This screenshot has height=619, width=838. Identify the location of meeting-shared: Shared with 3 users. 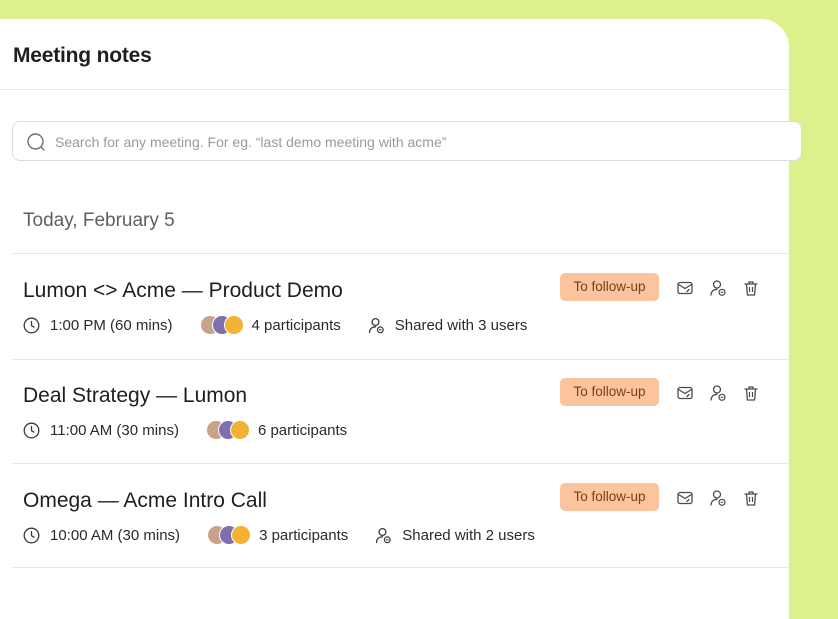
(448, 325).